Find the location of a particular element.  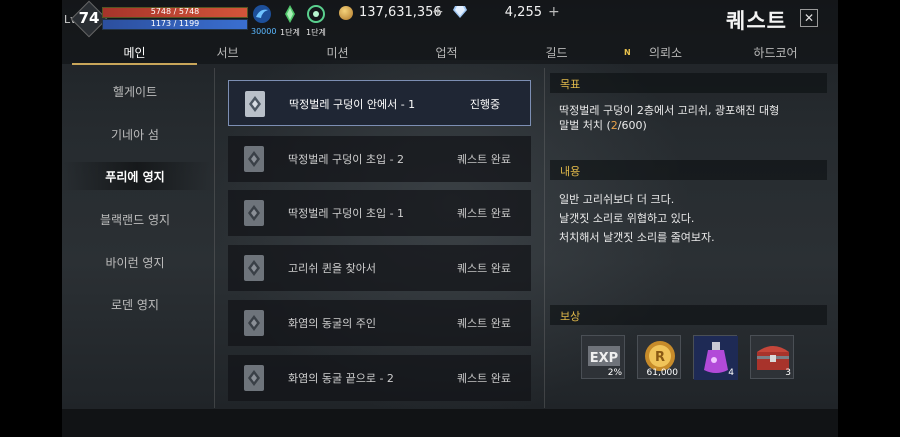

goal-progress: 2 is located at coordinates (614, 125).